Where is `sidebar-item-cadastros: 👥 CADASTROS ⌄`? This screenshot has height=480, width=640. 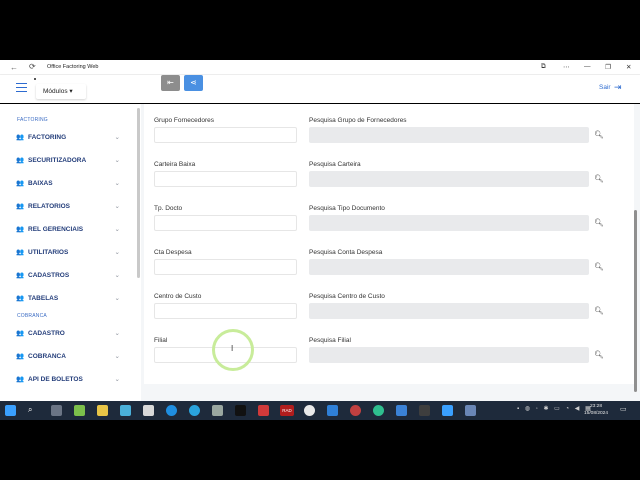
sidebar-item-cadastros: 👥 CADASTROS ⌄ is located at coordinates (71, 276).